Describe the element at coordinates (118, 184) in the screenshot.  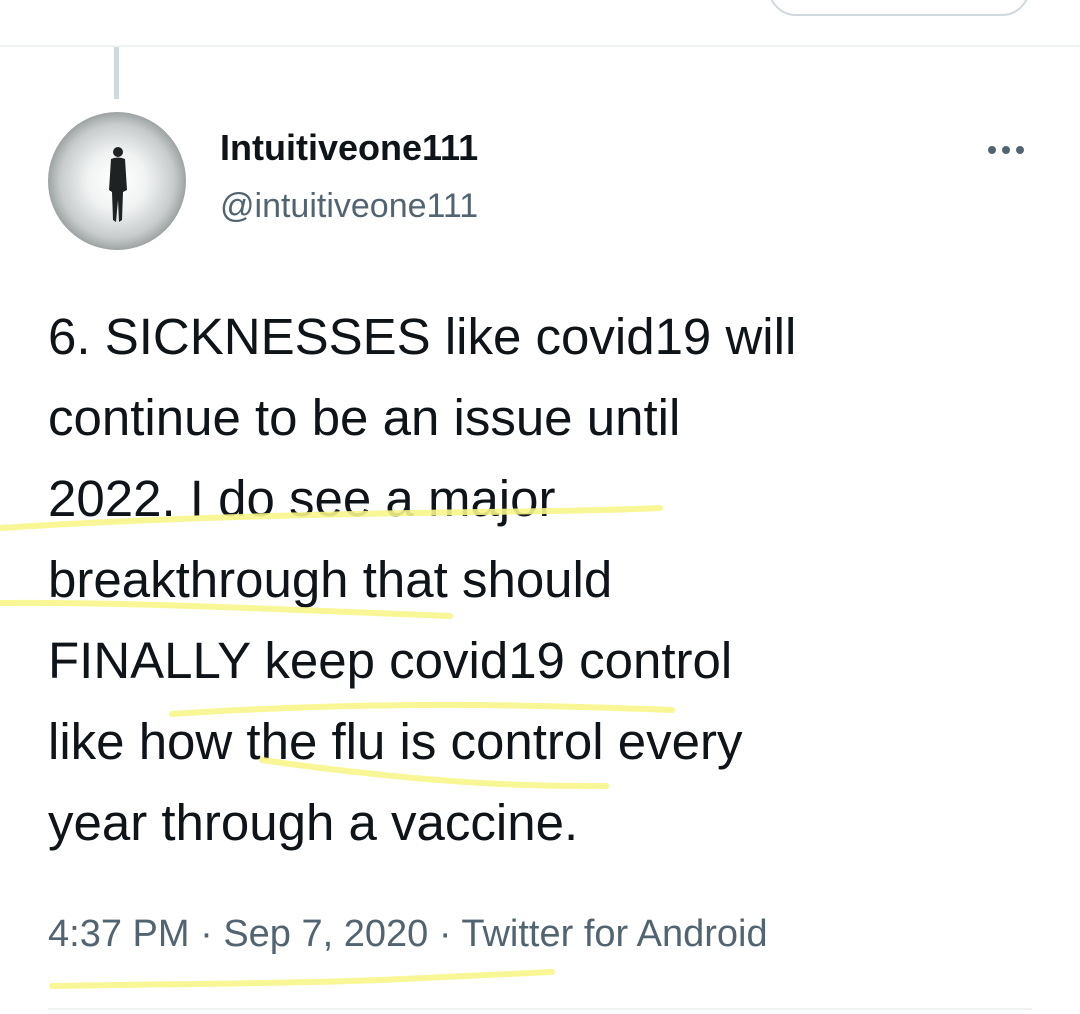
I see `avatar-silhouette-icon` at that location.